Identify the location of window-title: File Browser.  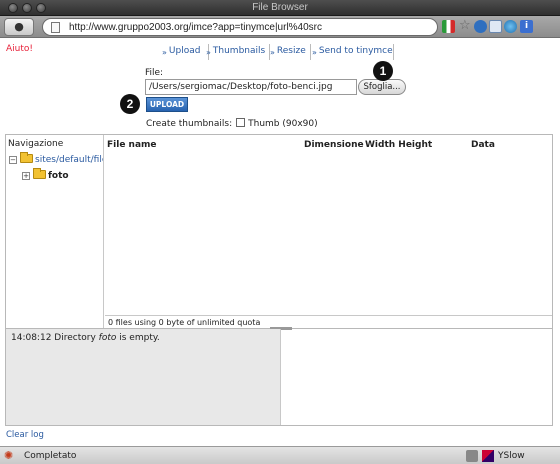
(280, 7).